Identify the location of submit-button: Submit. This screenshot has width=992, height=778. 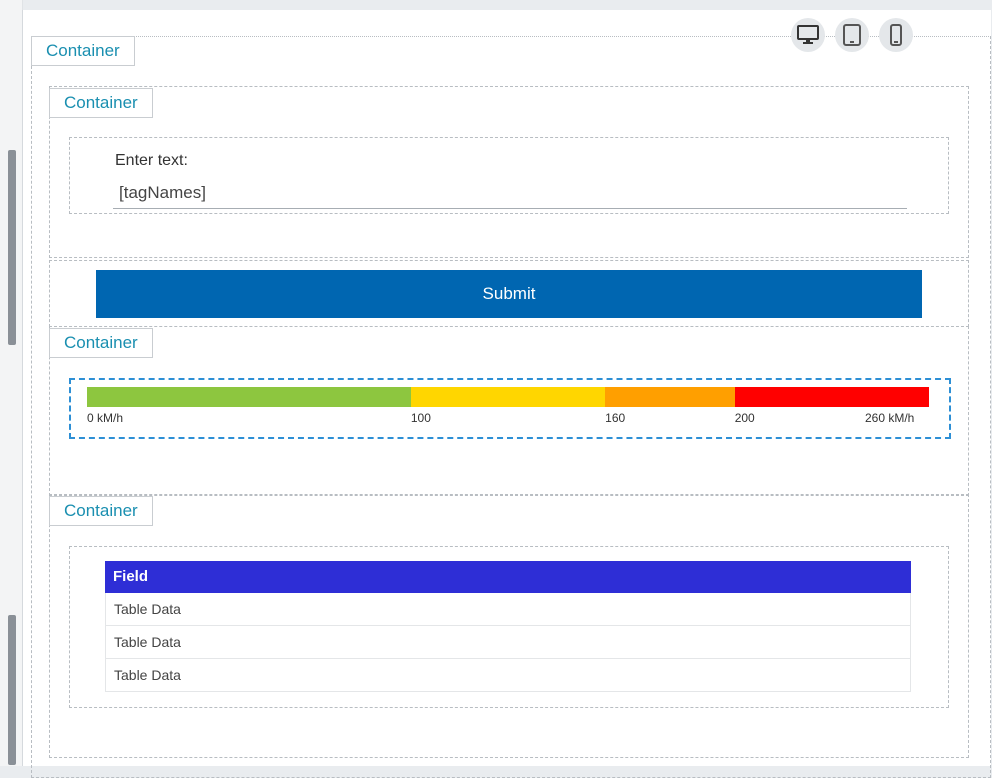
(509, 294).